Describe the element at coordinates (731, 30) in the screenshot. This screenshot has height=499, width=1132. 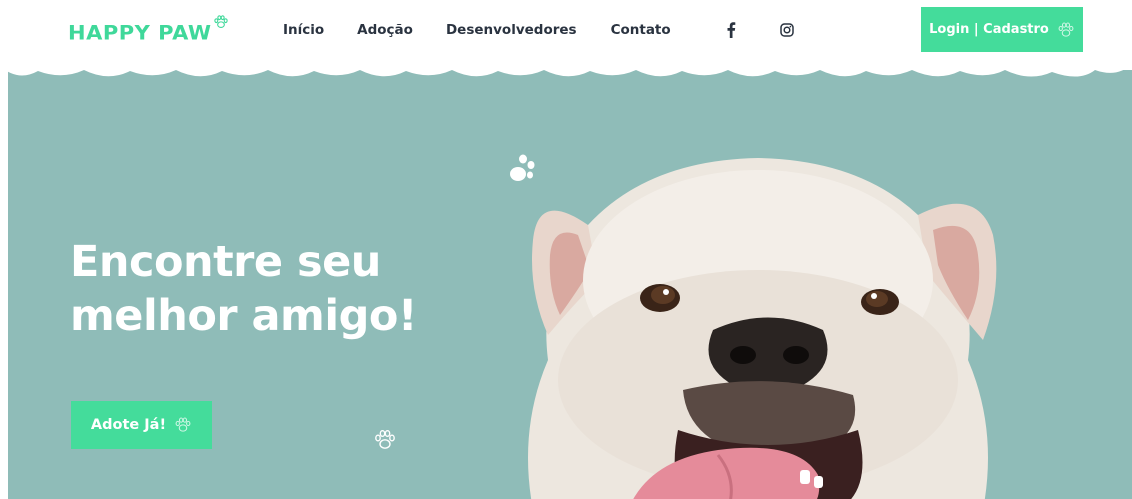
I see `facebook-icon` at that location.